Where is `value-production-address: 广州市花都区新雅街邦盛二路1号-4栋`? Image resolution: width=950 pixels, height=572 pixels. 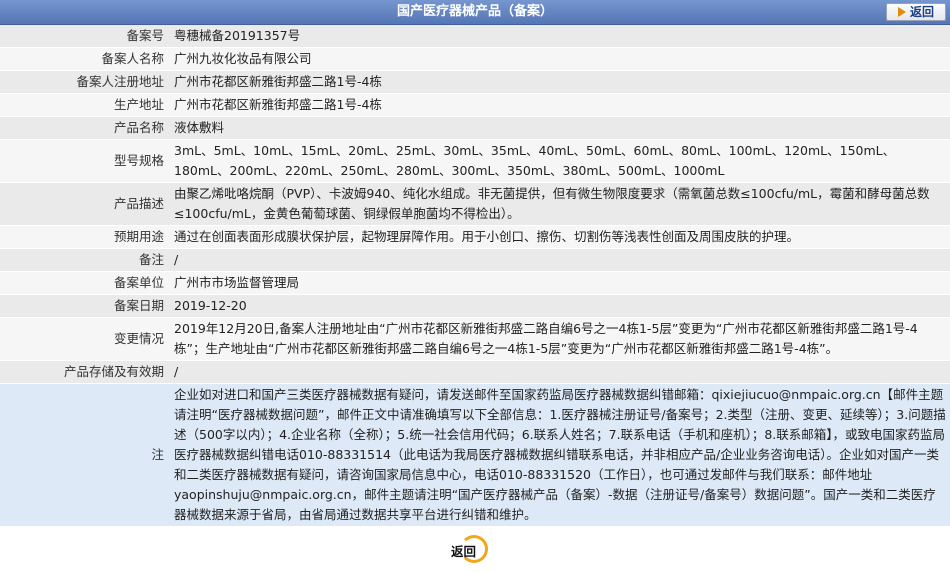
value-production-address: 广州市花都区新雅街邦盛二路1号-4栋 is located at coordinates (560, 105).